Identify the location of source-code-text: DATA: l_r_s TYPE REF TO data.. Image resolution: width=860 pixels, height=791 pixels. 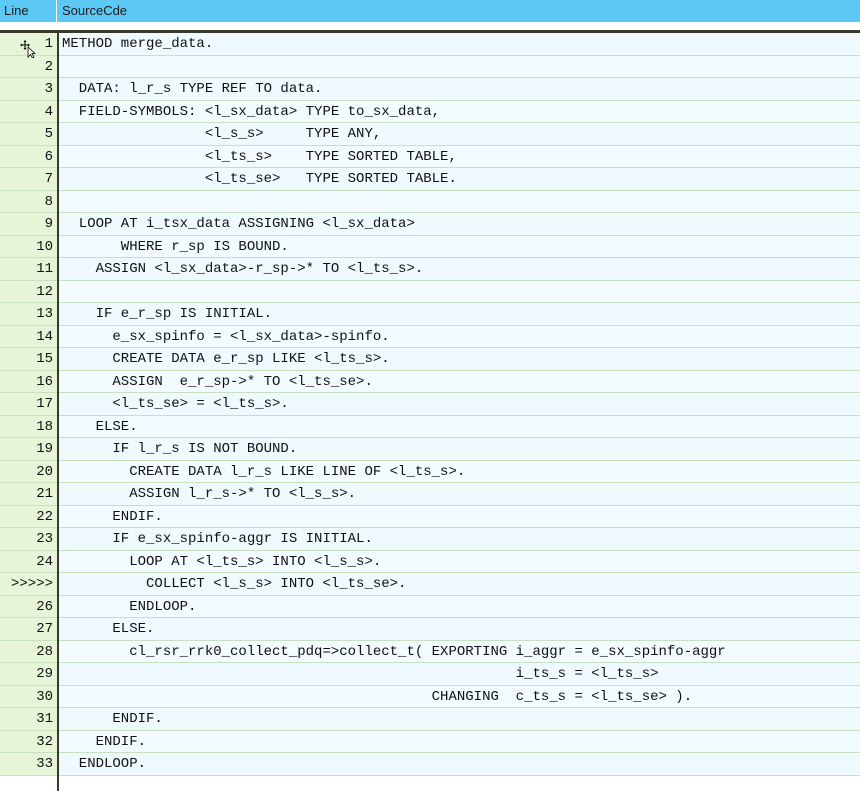
(192, 89).